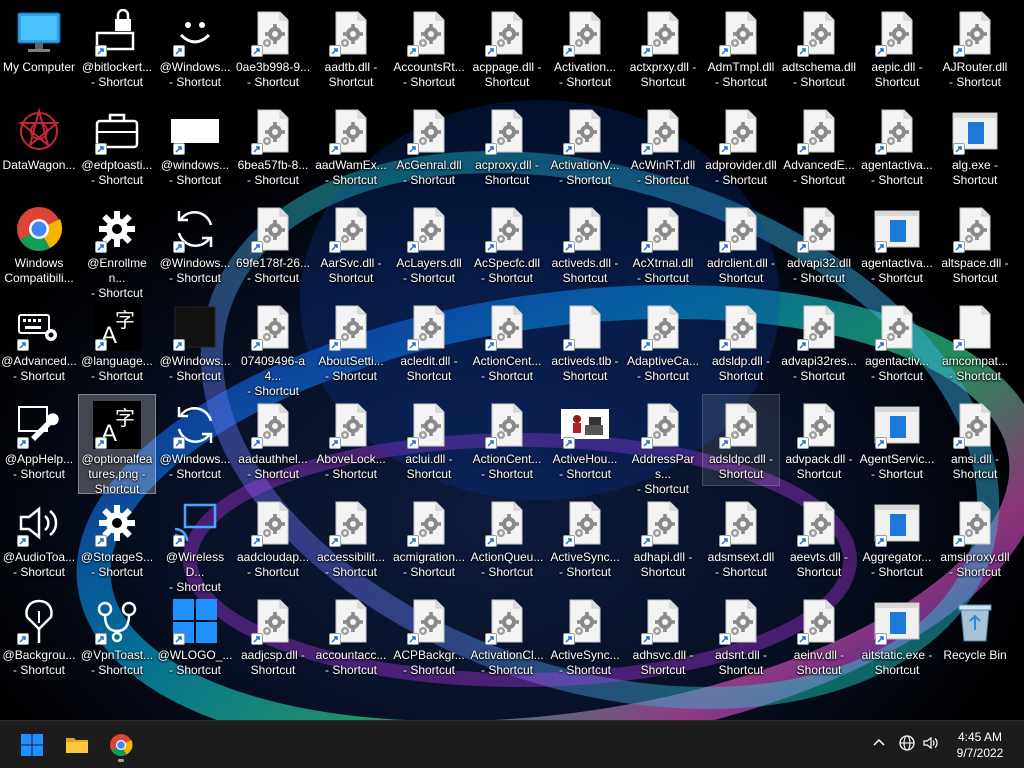  I want to click on desktop-icon: altspace.dll - Shortcut, so click(975, 244).